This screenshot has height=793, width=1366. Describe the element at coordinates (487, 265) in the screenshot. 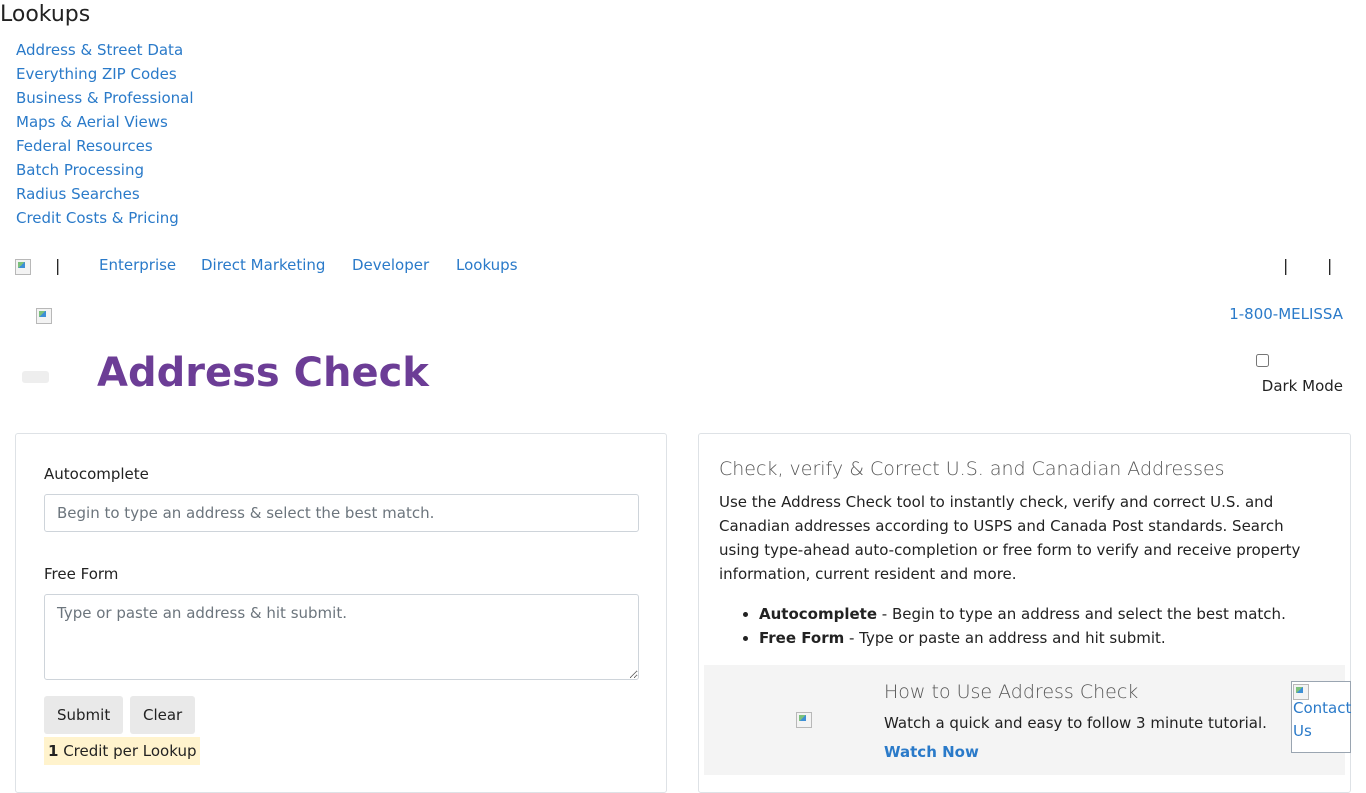

I see `nav-link-lookups: Lookups` at that location.